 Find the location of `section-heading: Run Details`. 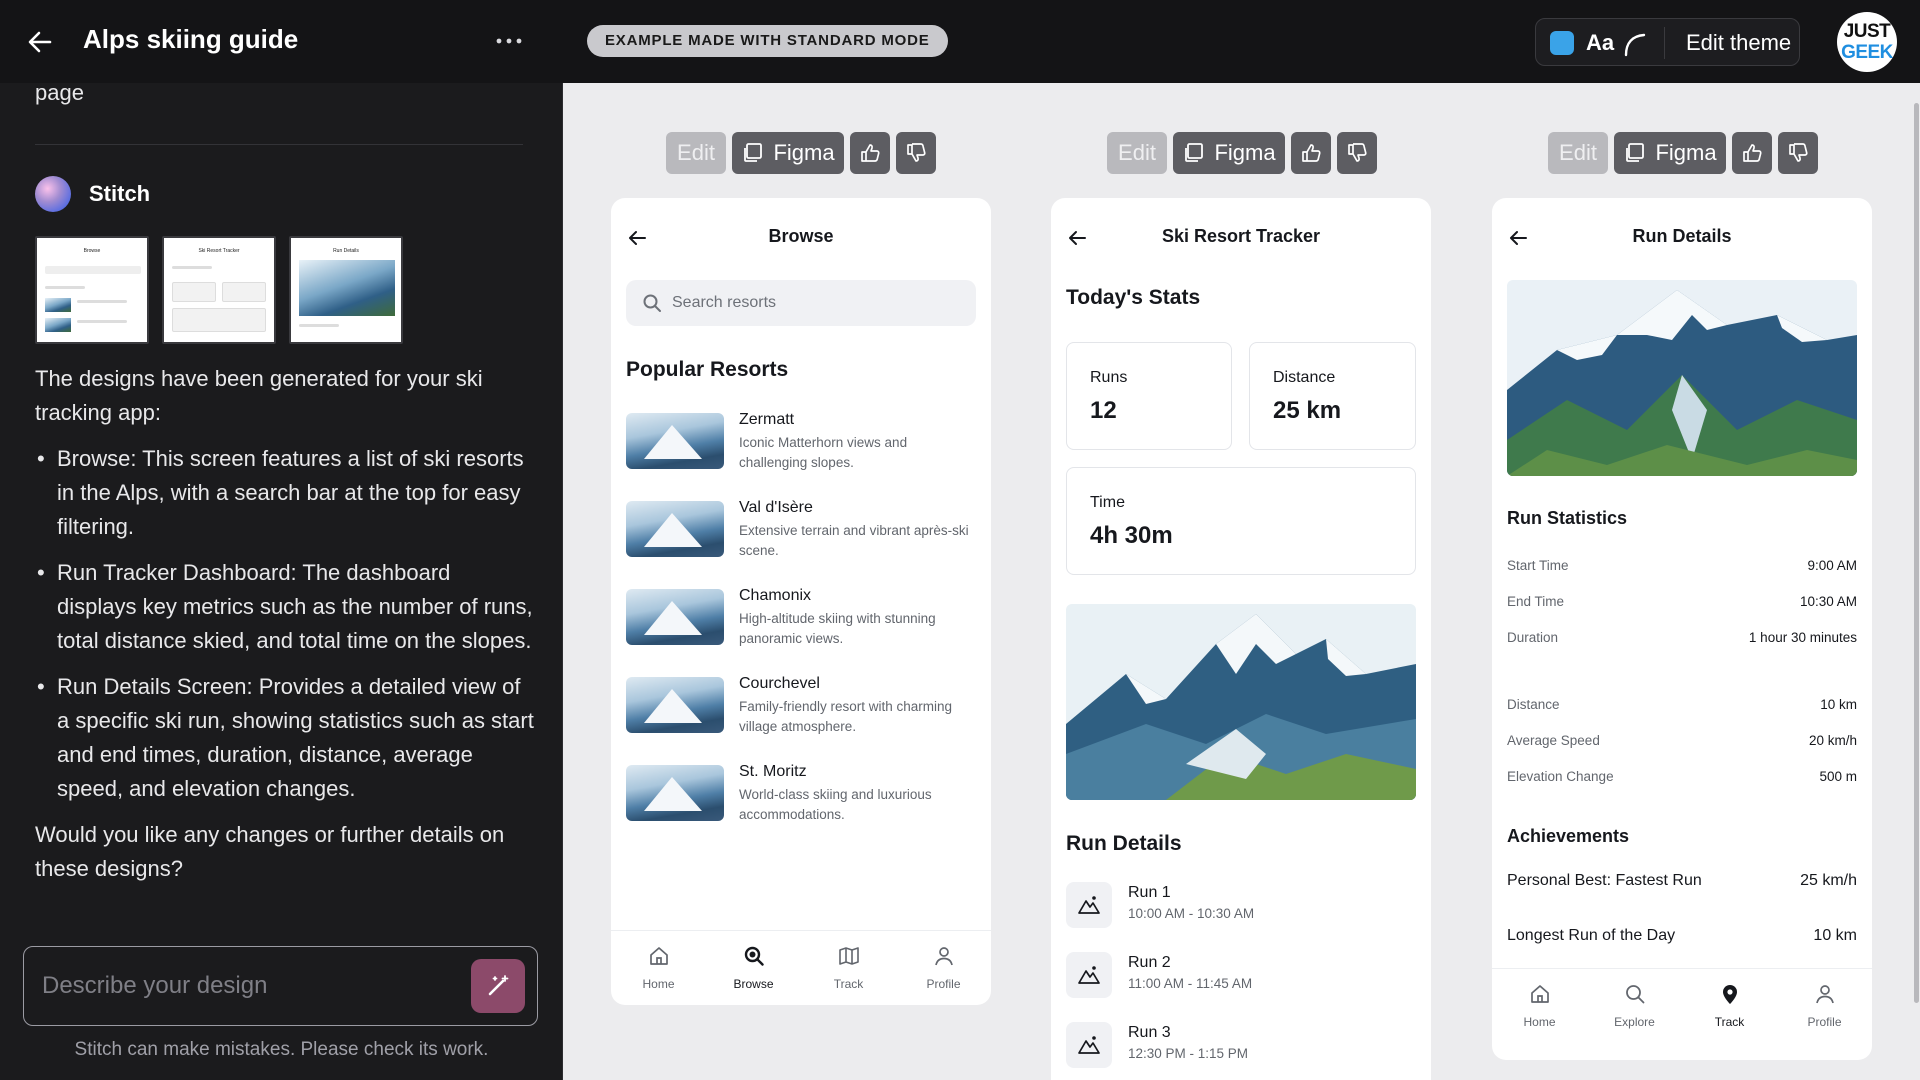

section-heading: Run Details is located at coordinates (1124, 843).